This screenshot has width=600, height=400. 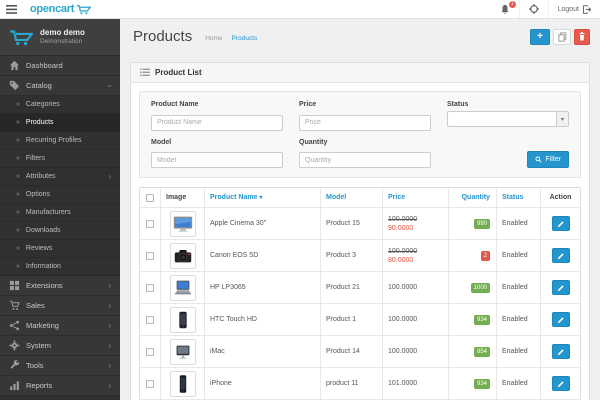 What do you see at coordinates (351, 383) in the screenshot?
I see `model-cell: product 11` at bounding box center [351, 383].